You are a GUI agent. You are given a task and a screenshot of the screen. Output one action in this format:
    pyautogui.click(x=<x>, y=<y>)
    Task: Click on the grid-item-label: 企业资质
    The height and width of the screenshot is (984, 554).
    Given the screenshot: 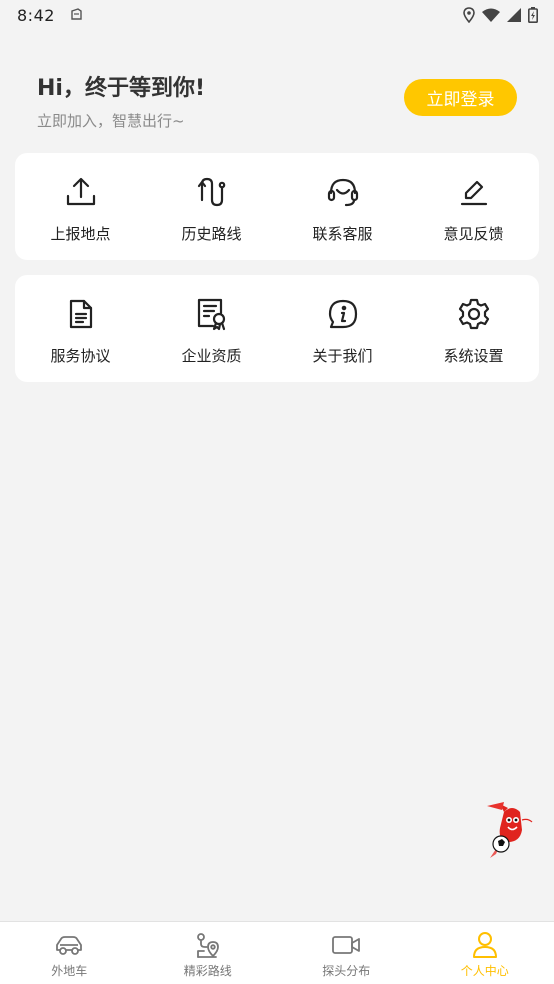 What is the action you would take?
    pyautogui.click(x=211, y=356)
    